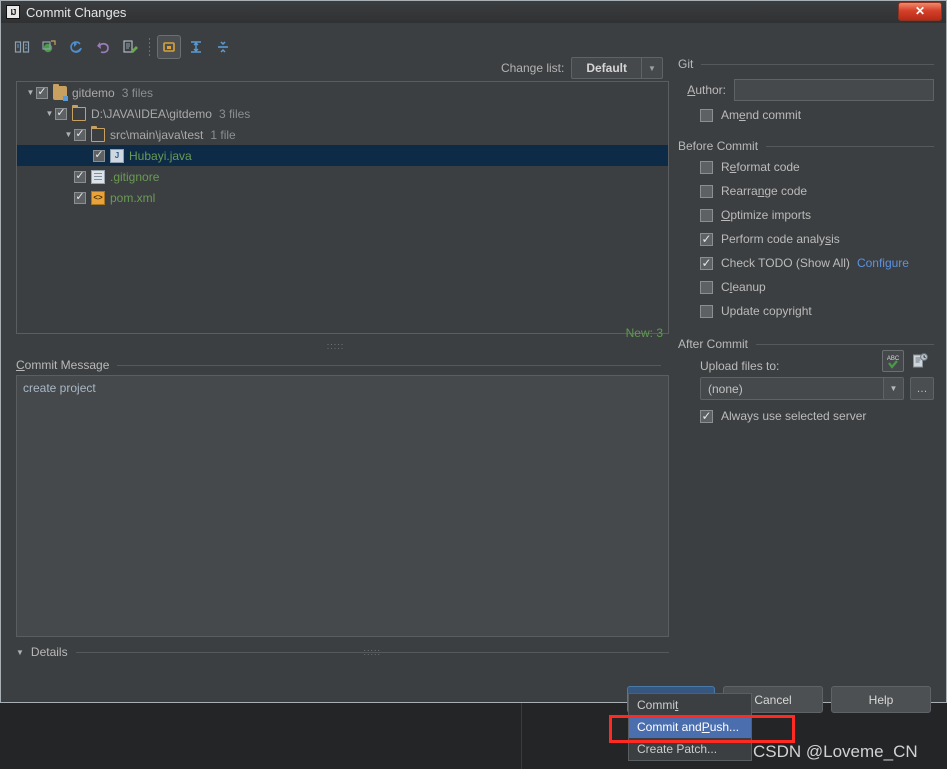  What do you see at coordinates (817, 191) in the screenshot?
I see `option-row-rearrange-code: ✓ Rearrange code` at bounding box center [817, 191].